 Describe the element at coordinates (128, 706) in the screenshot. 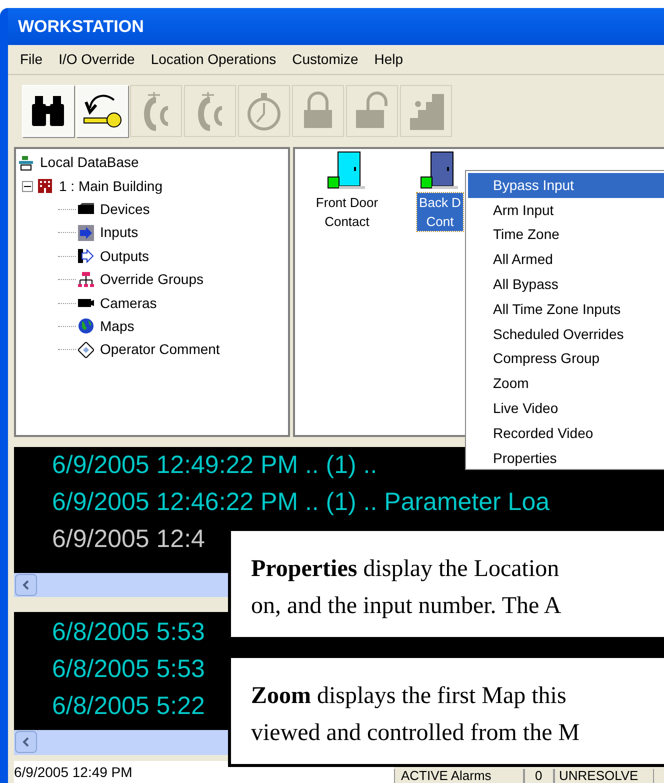

I see `log-entry: 6/8/2005 5:22` at that location.